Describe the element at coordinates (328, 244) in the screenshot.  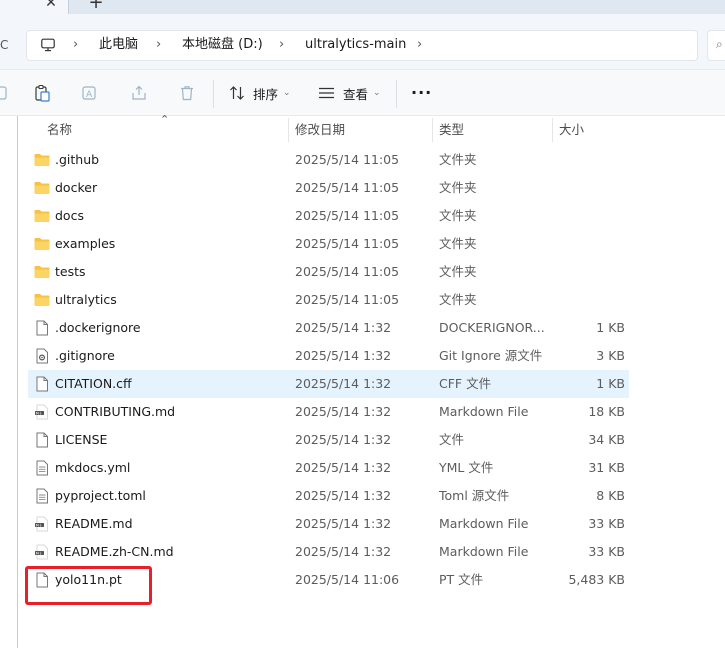
I see `file-row: examples 2025/5/14 11:05 文件夹` at that location.